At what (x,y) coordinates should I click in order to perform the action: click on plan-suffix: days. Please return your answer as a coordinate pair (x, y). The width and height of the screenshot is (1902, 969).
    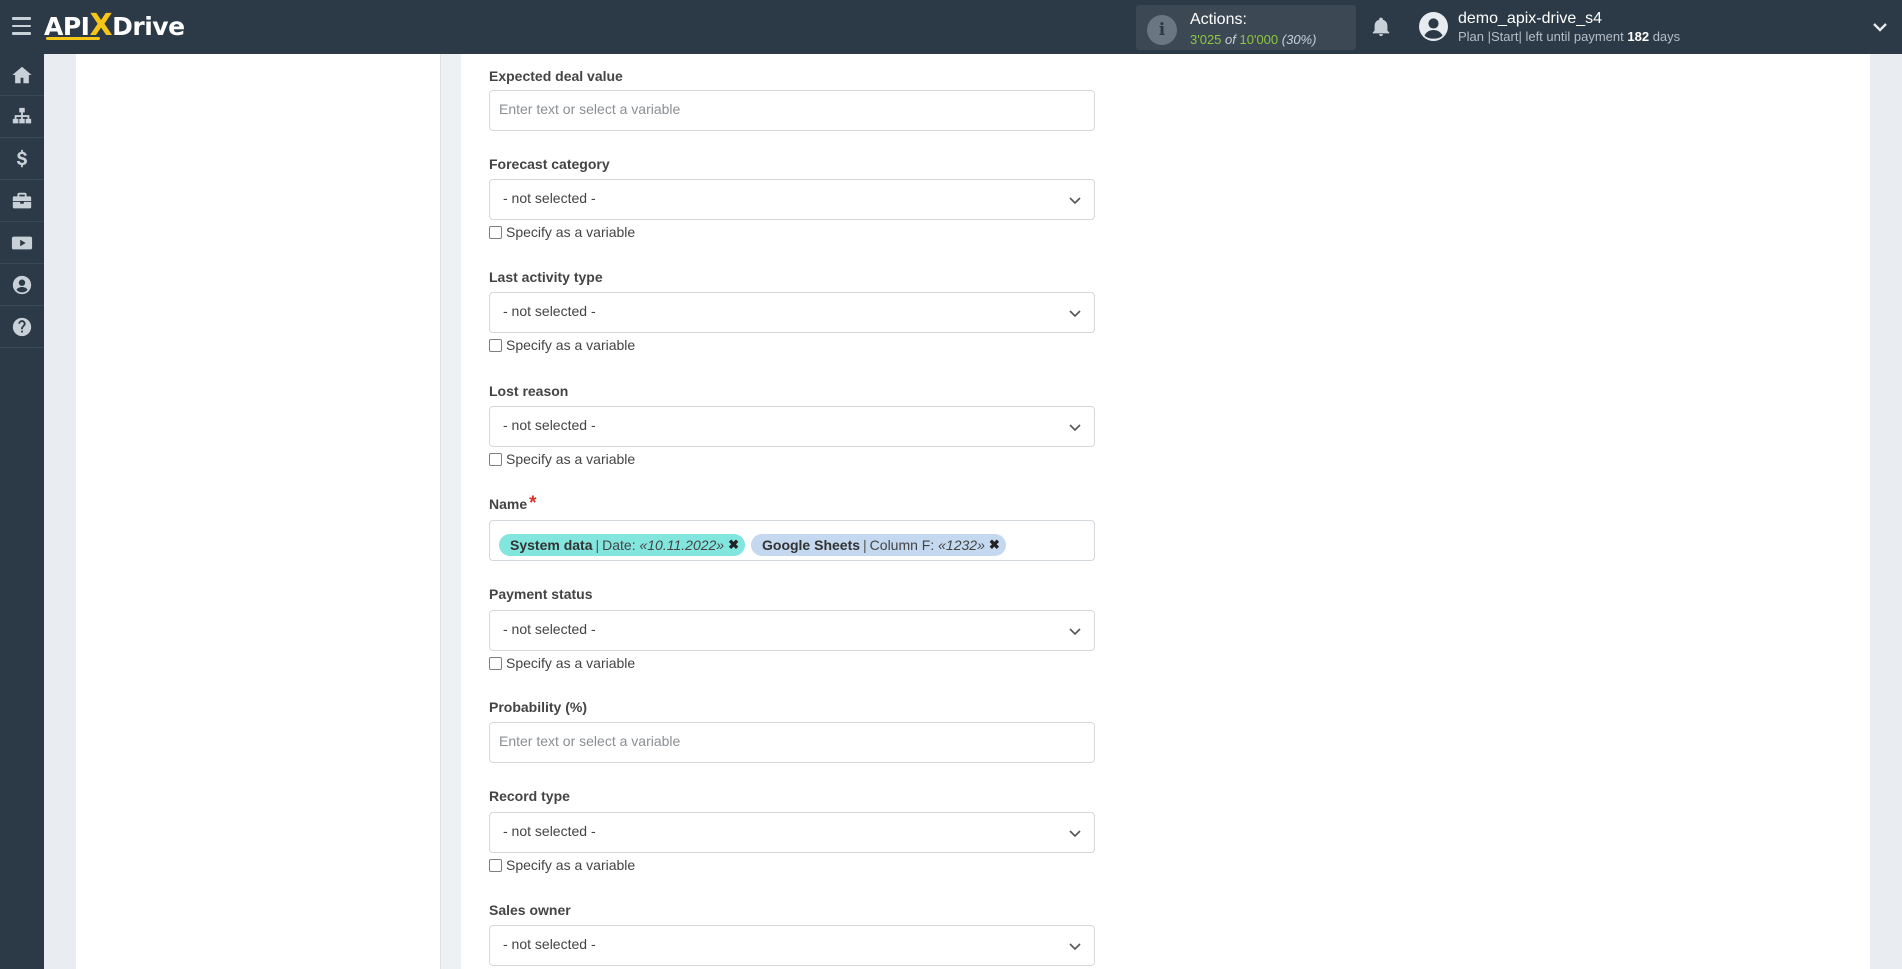
    Looking at the image, I should click on (1666, 36).